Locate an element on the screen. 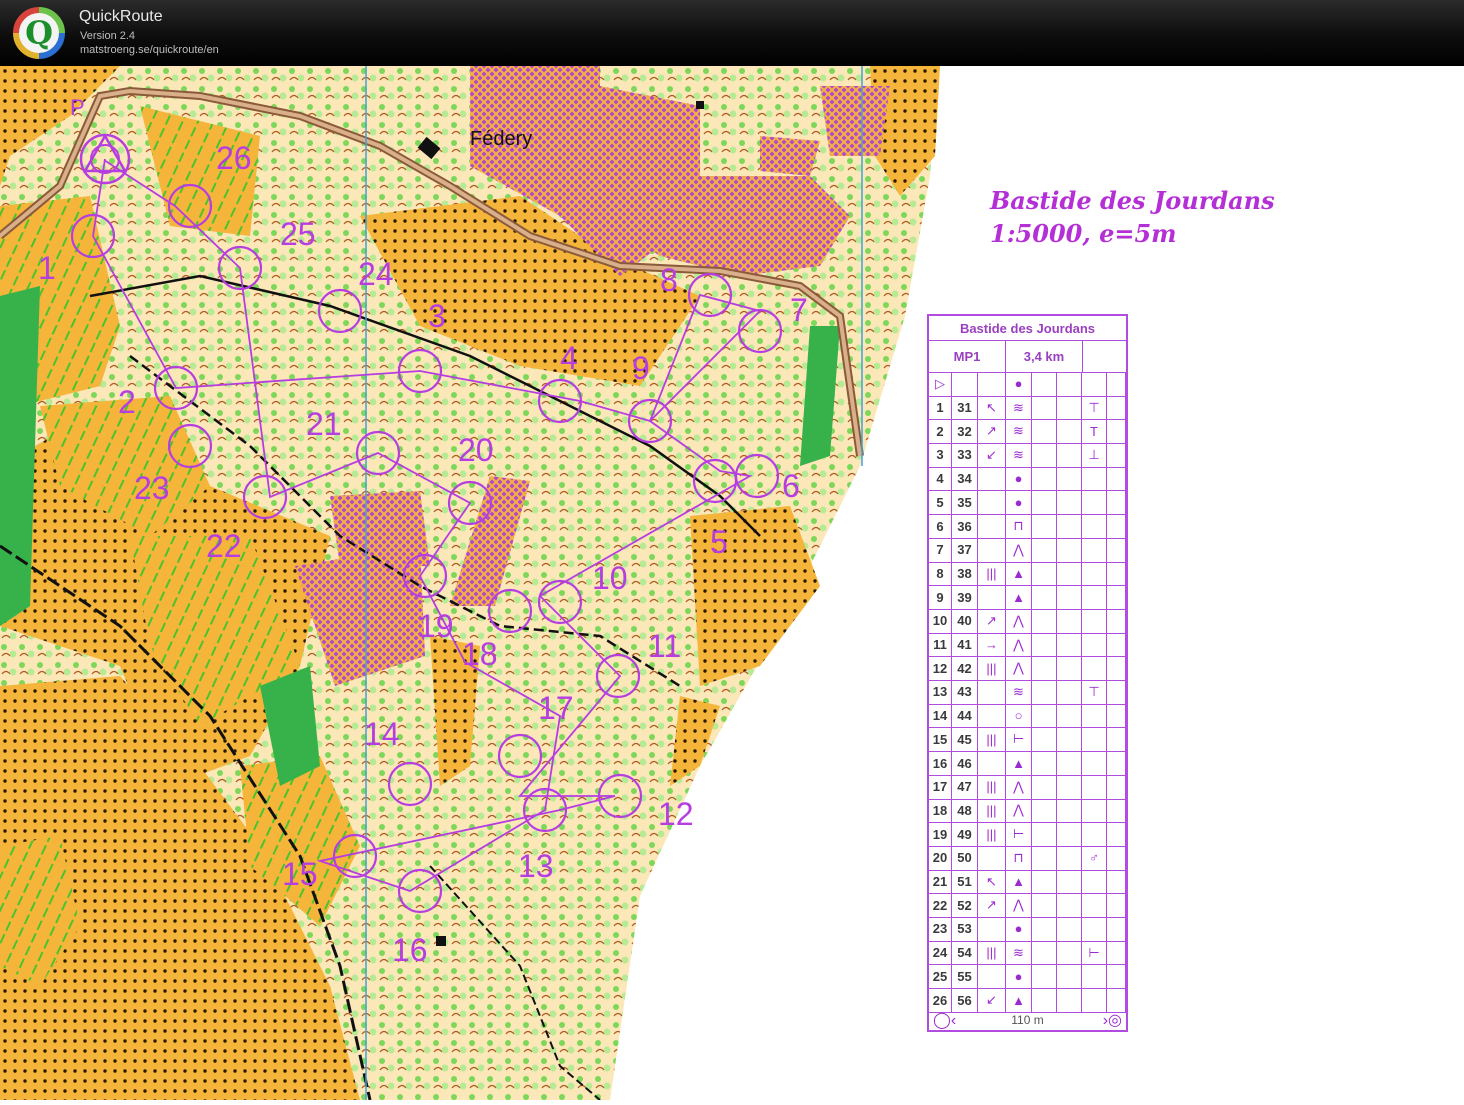 This screenshot has height=1105, width=1464. description-course-row: MP1 3,4 km is located at coordinates (1027, 356).